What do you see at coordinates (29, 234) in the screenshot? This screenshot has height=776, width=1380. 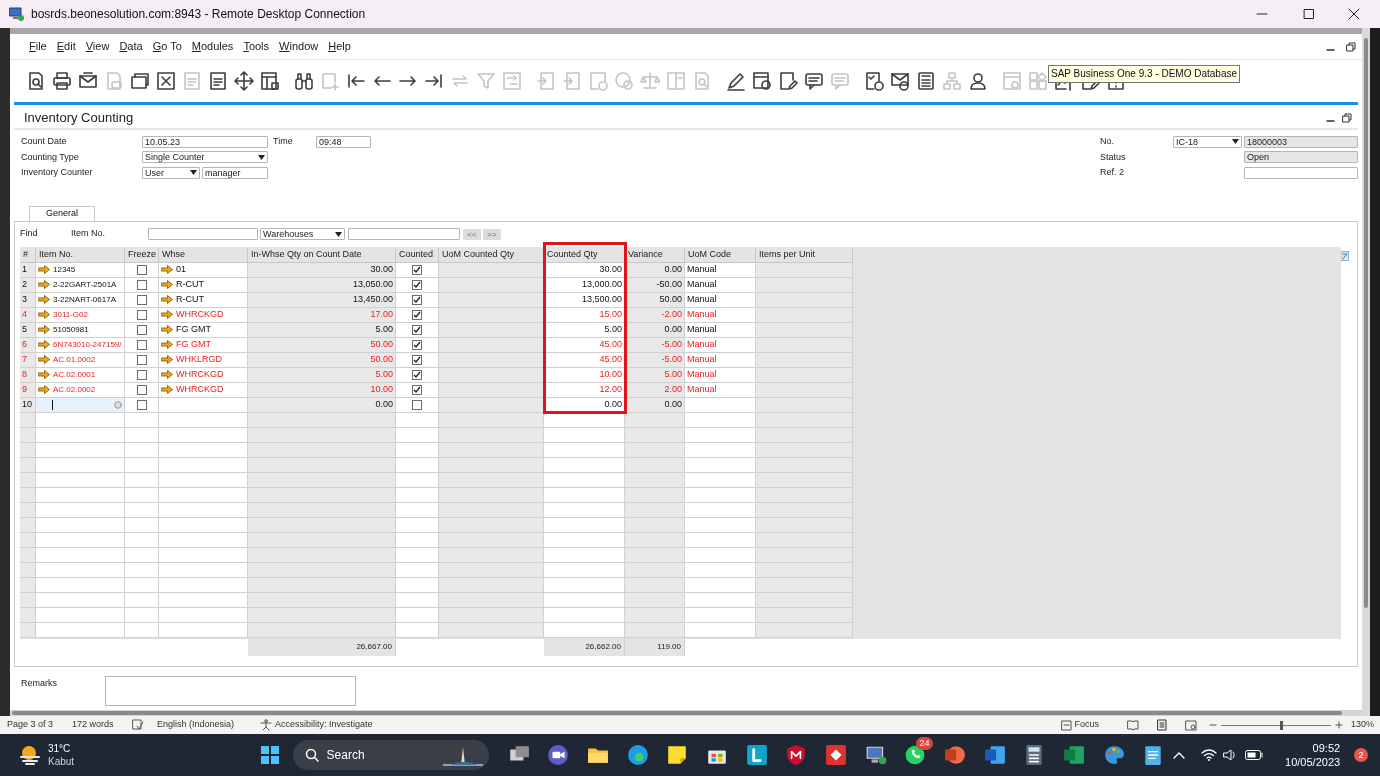 I see `field-label: Find` at bounding box center [29, 234].